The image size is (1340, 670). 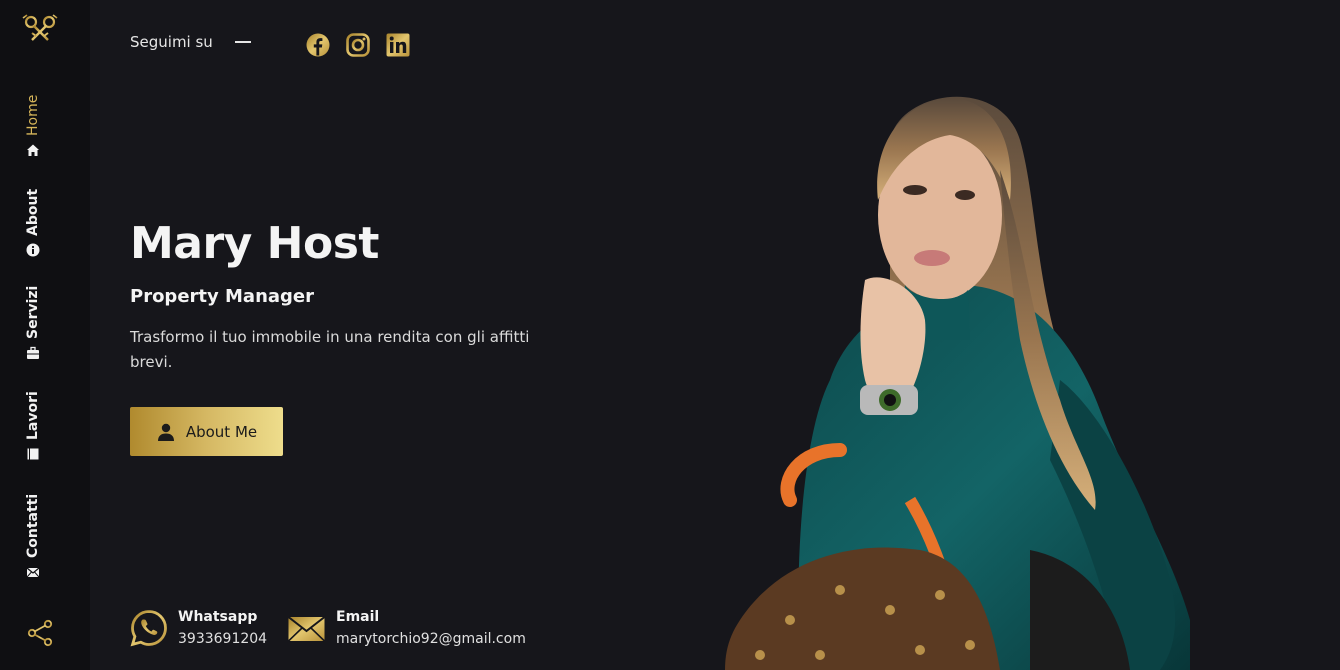 I want to click on follow-section: Seguimi su, so click(x=190, y=42).